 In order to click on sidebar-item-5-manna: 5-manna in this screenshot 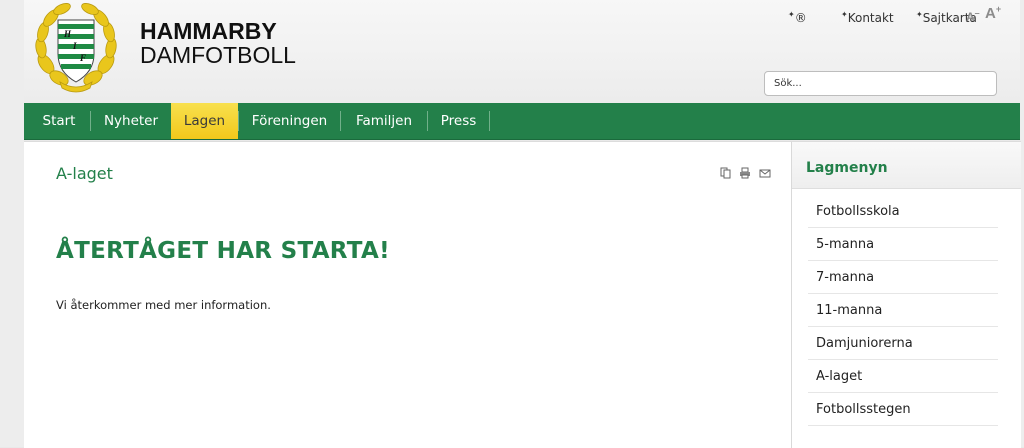, I will do `click(903, 244)`.